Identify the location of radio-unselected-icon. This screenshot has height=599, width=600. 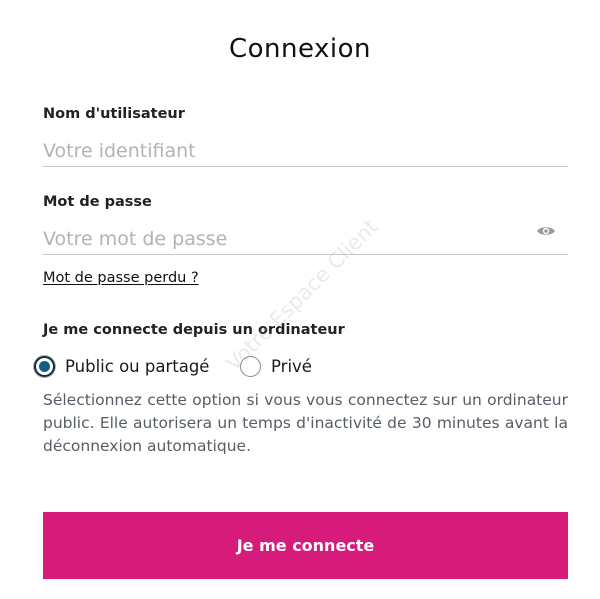
(250, 366).